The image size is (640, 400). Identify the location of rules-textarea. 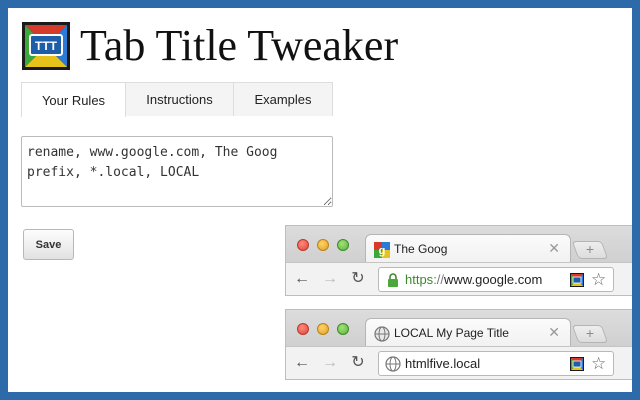
(177, 171).